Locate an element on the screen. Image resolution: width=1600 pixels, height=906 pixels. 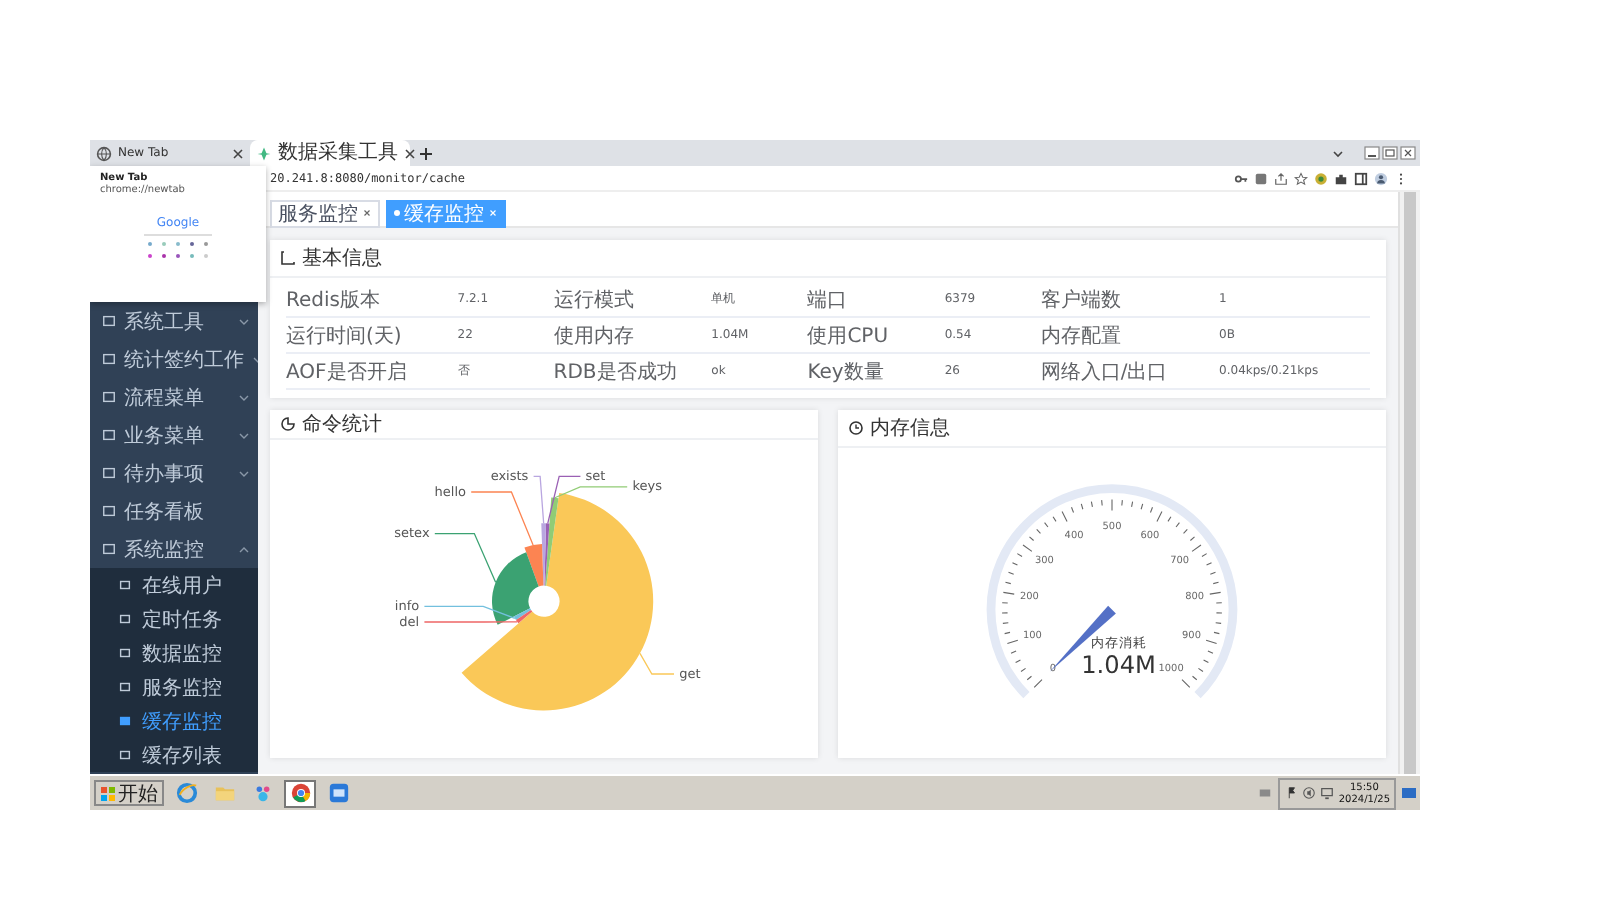
submenu-item: 服务监控 is located at coordinates (174, 687).